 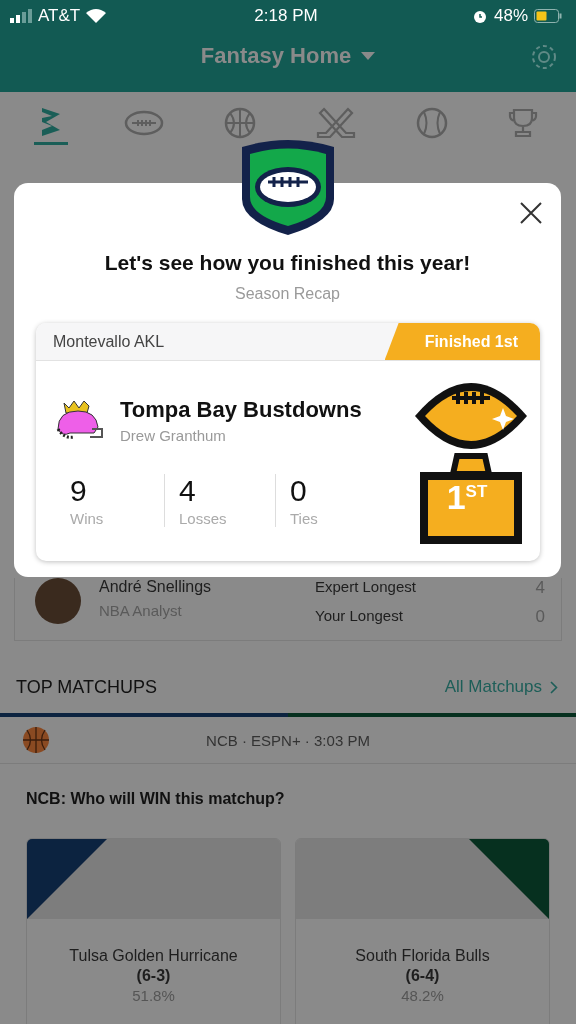 What do you see at coordinates (286, 16) in the screenshot?
I see `clock: 2:18 PM` at bounding box center [286, 16].